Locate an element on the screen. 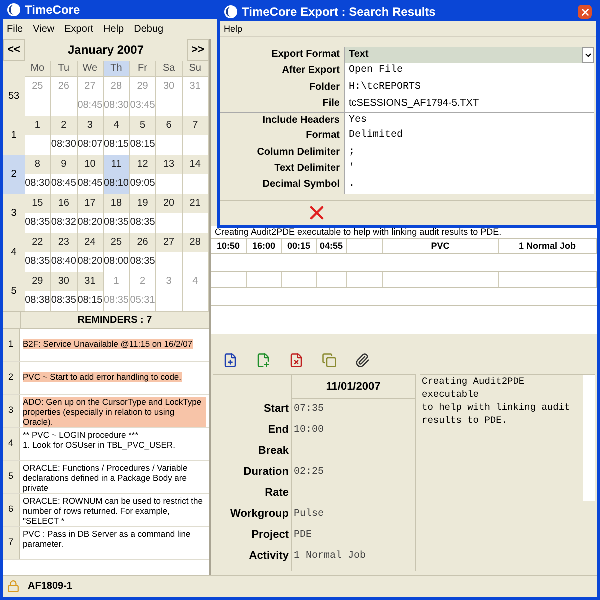  field-value: 02:25 is located at coordinates (353, 472).